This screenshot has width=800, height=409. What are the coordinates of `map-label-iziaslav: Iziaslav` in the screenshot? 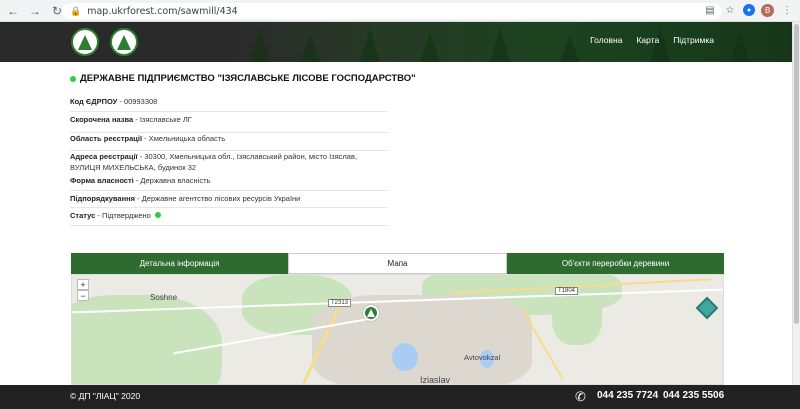 It's located at (435, 380).